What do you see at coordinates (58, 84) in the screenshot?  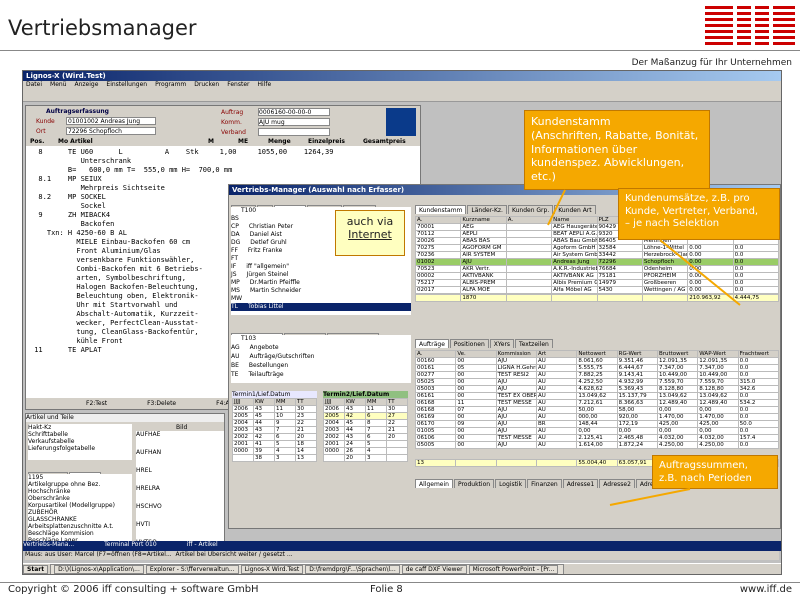 I see `menu-item: Menü` at bounding box center [58, 84].